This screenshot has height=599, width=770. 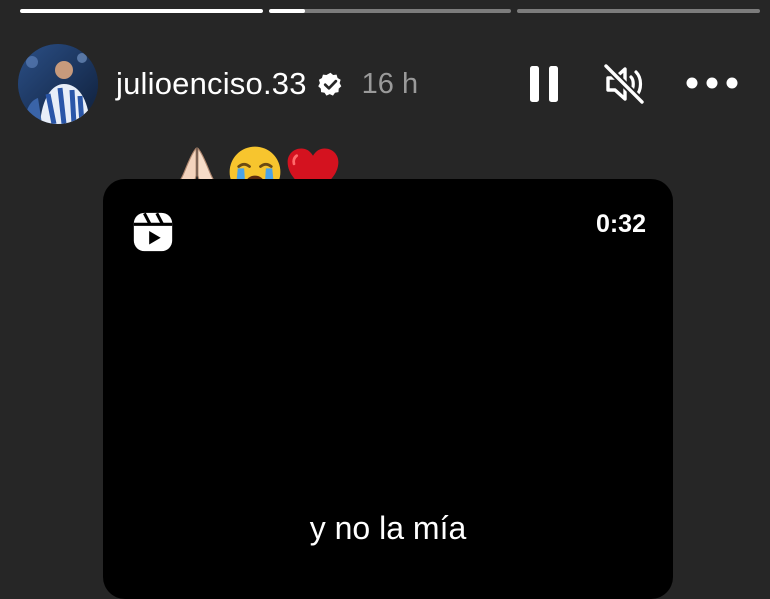 I want to click on pause-icon, so click(x=544, y=84).